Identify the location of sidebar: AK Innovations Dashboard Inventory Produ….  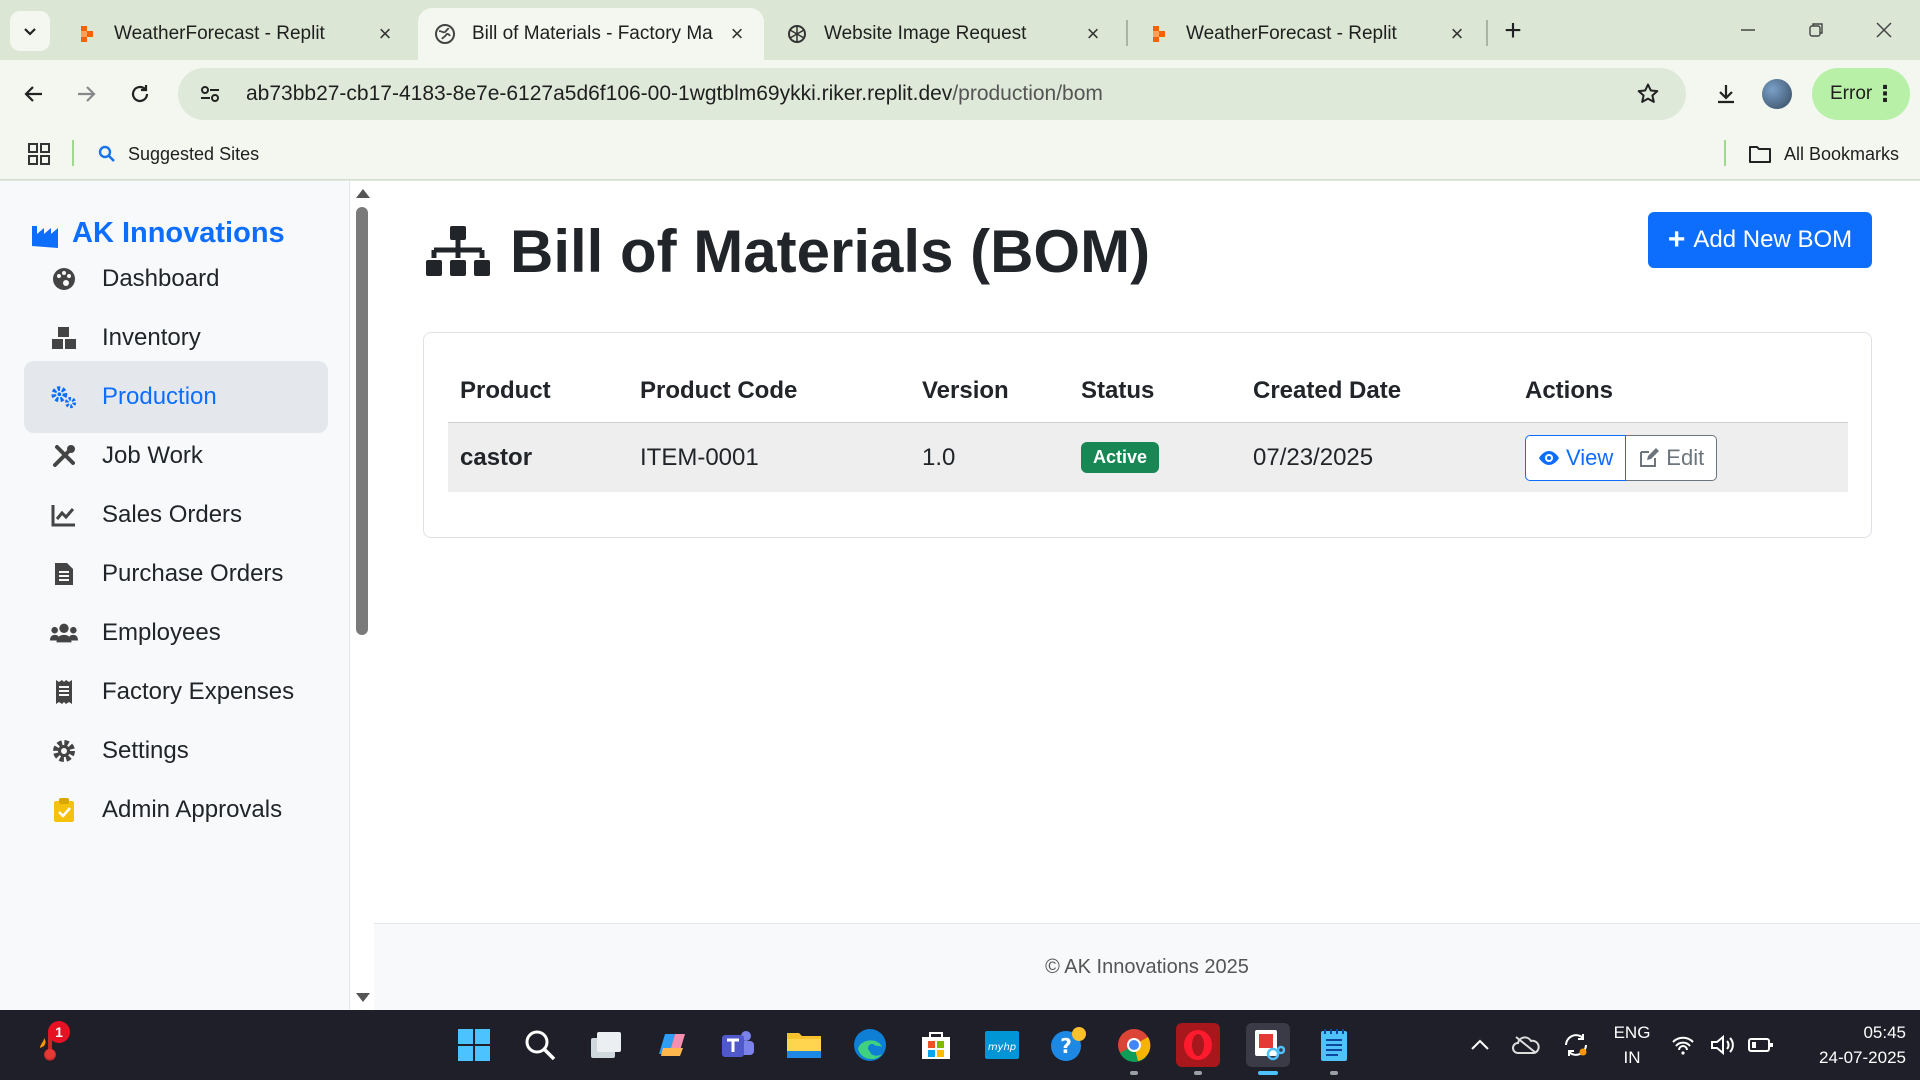
(175, 595).